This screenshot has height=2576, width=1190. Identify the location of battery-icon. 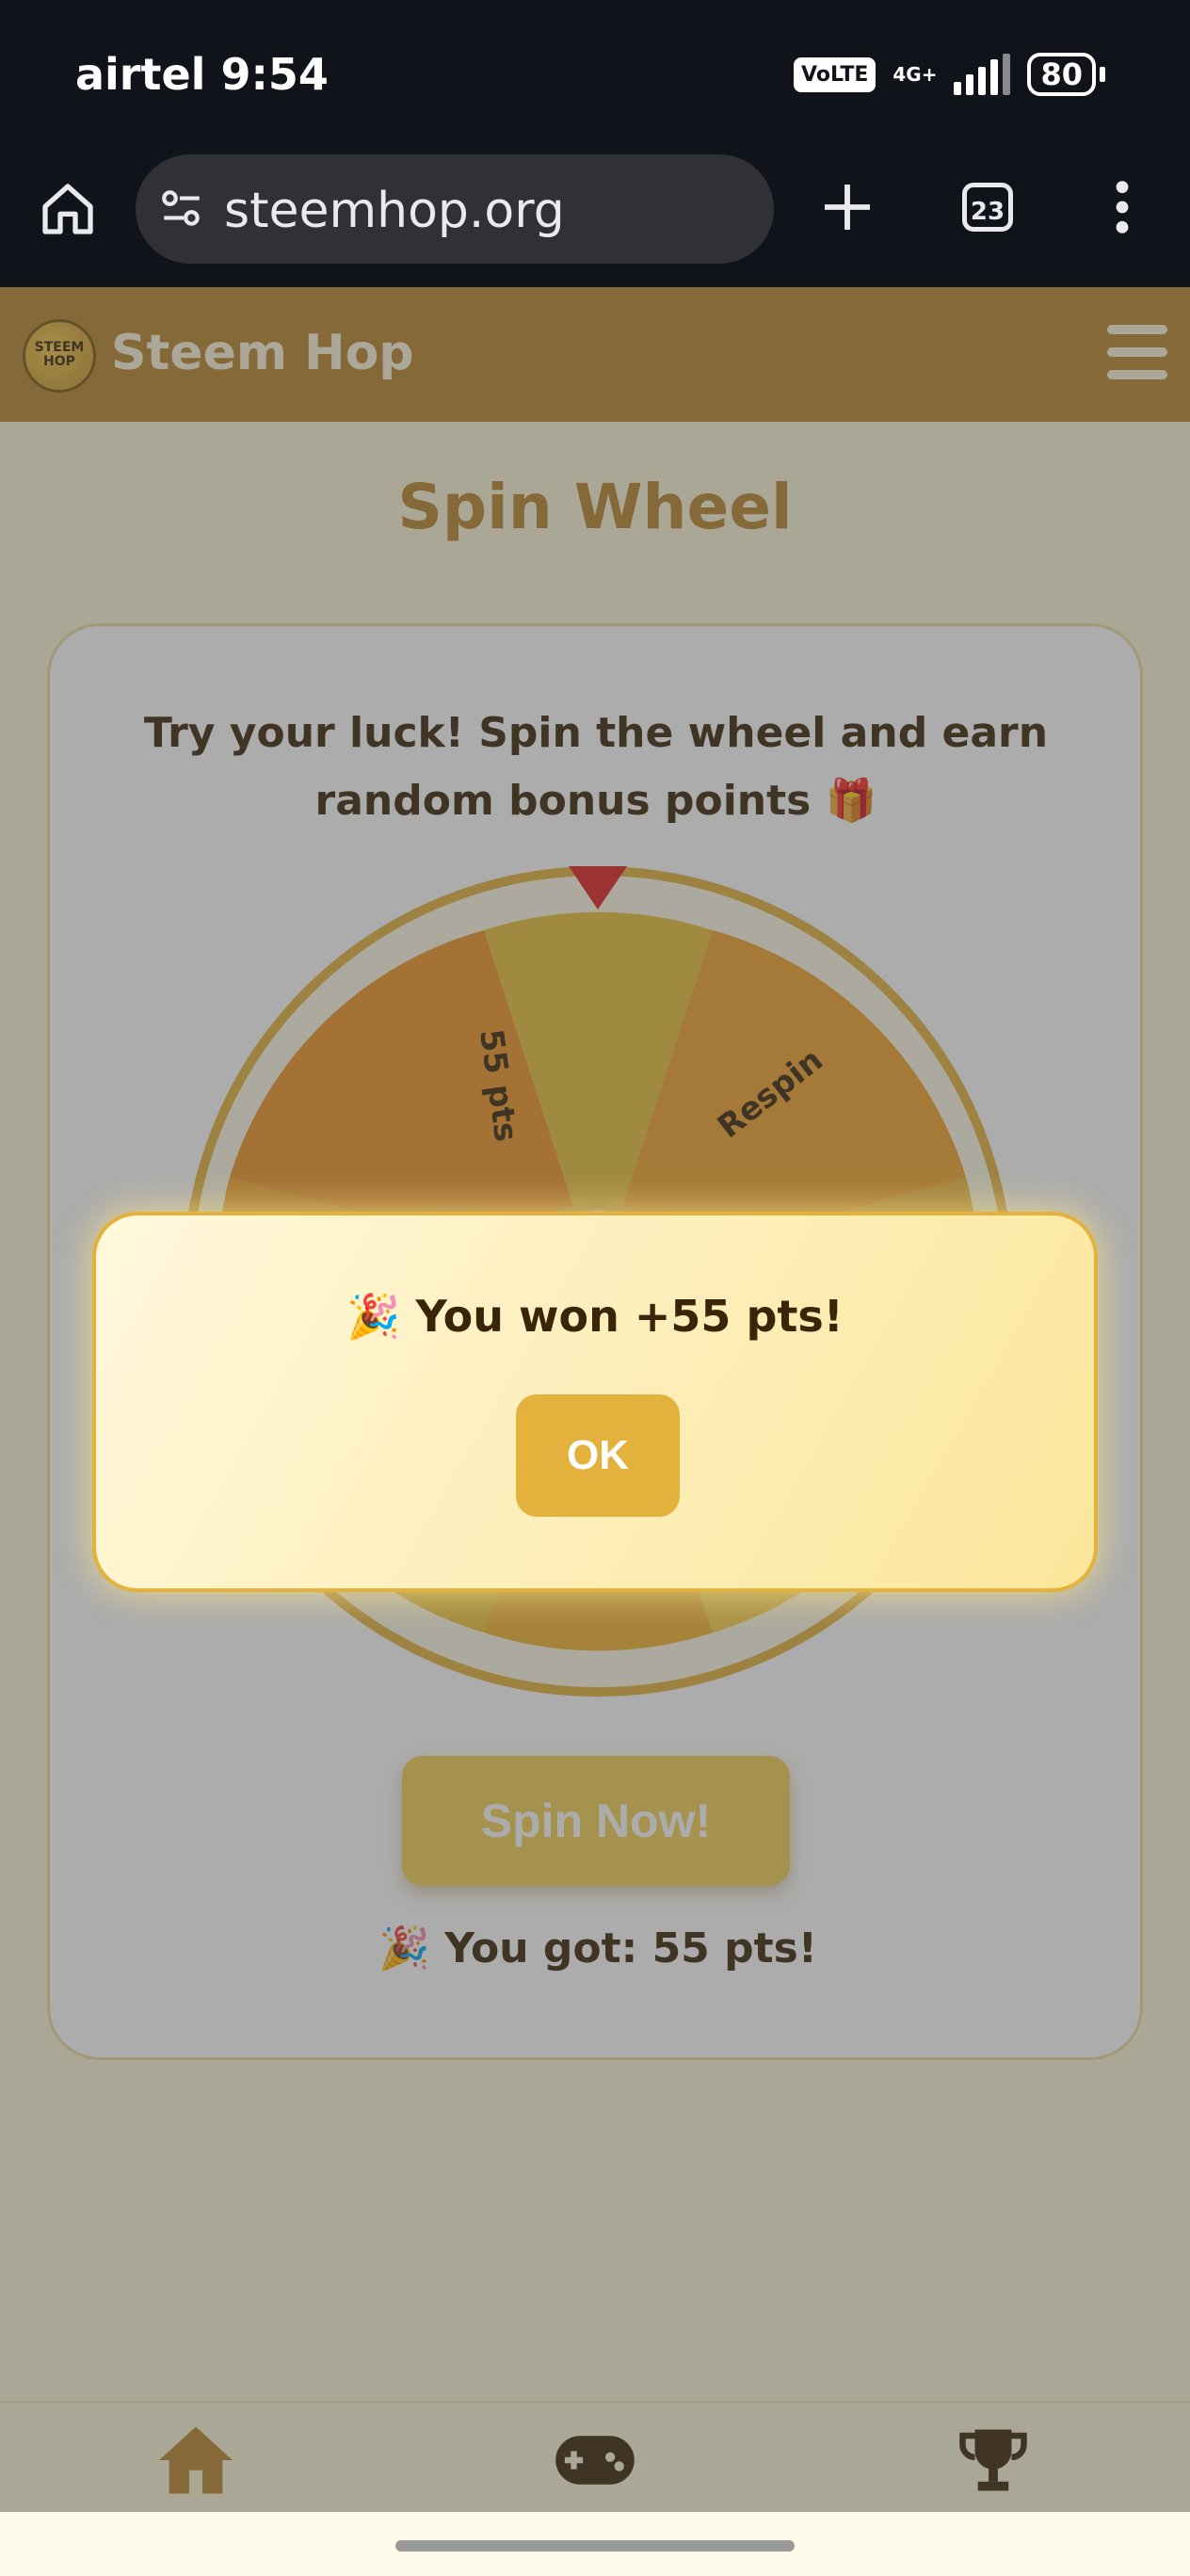
(1102, 74).